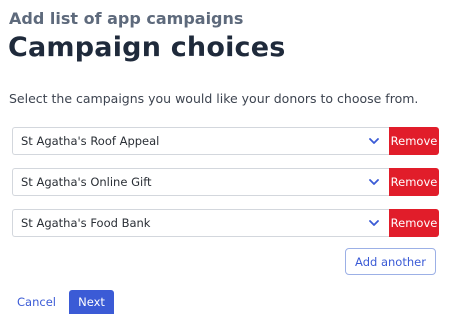 This screenshot has height=314, width=468. Describe the element at coordinates (147, 47) in the screenshot. I see `page-title: Campaign choices` at that location.